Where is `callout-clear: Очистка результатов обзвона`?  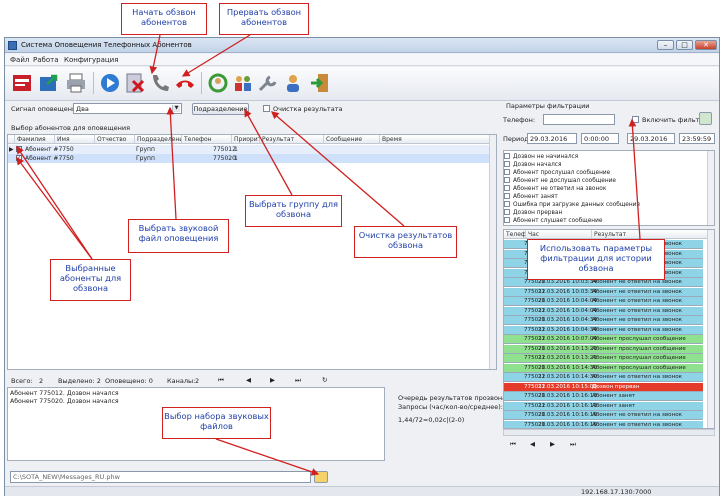 callout-clear: Очистка результатов обзвона is located at coordinates (405, 242).